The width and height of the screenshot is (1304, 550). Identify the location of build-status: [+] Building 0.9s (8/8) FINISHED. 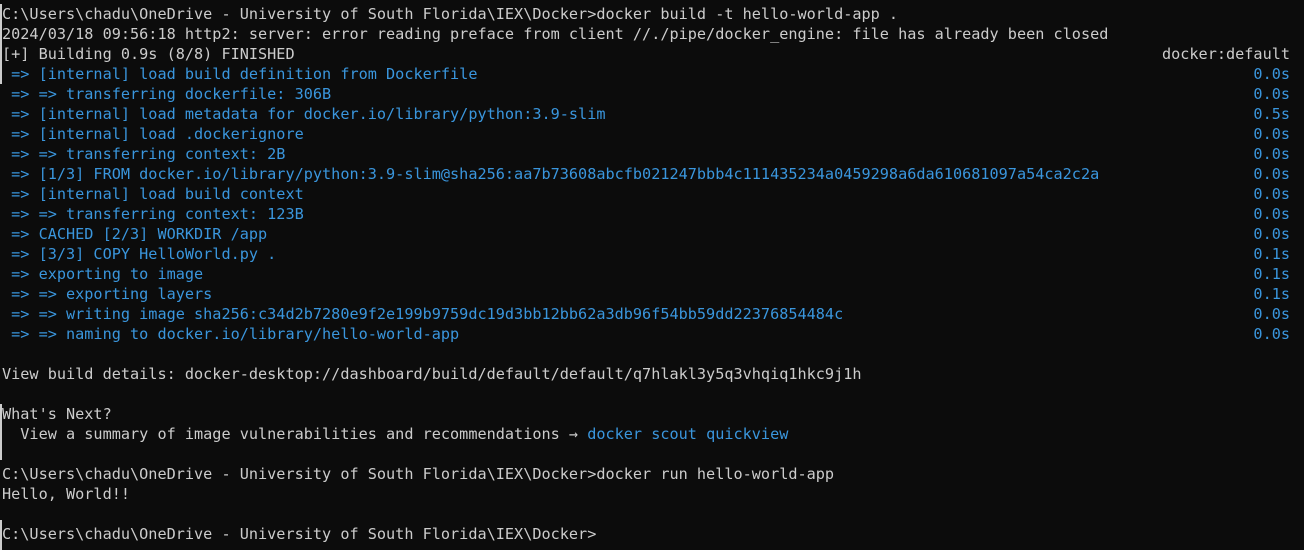
(148, 54).